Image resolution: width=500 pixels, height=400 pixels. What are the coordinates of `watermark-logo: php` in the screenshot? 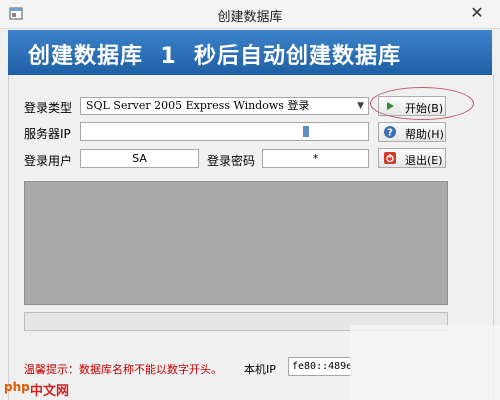 It's located at (17, 387).